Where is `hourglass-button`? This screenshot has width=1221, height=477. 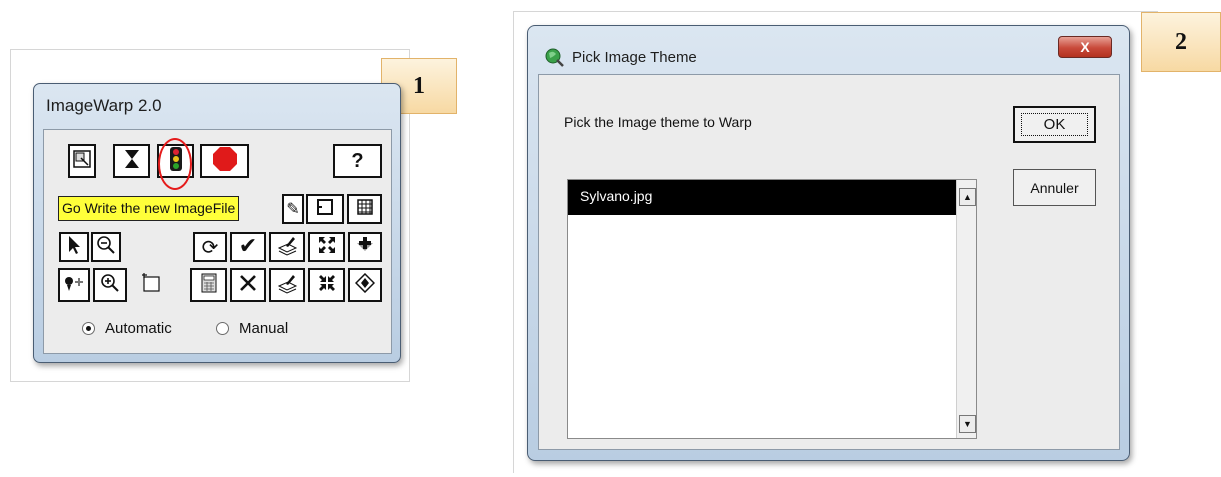
hourglass-button is located at coordinates (131, 161).